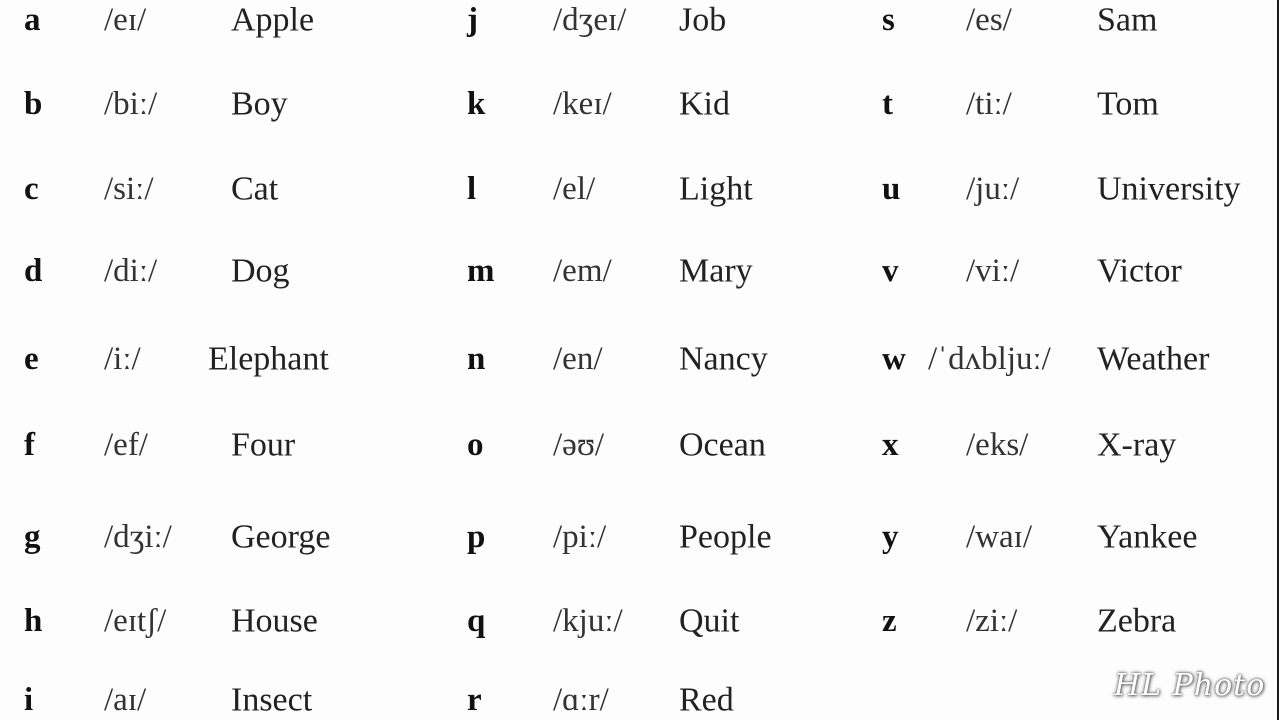 The width and height of the screenshot is (1280, 720). What do you see at coordinates (989, 19) in the screenshot?
I see `ipa-transcription: /es/` at bounding box center [989, 19].